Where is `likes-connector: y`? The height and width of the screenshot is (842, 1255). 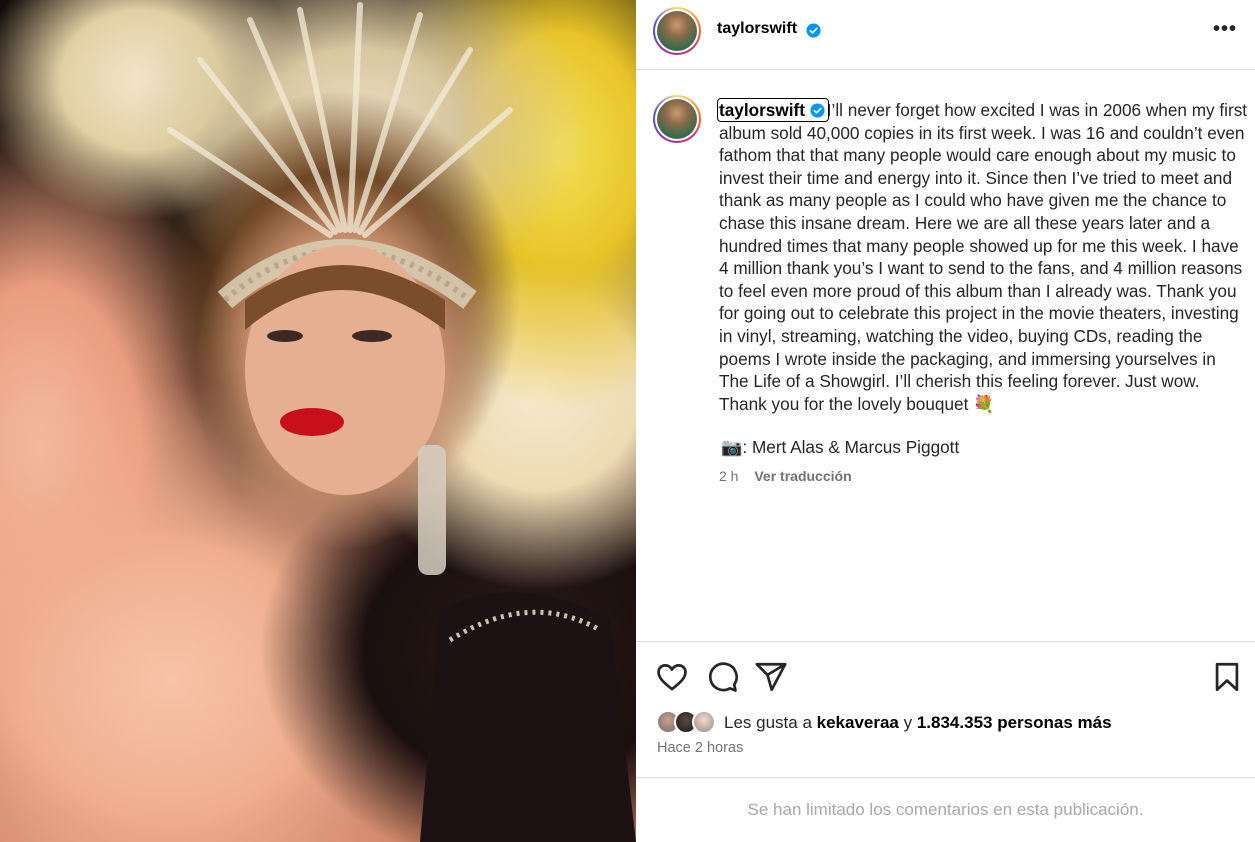 likes-connector: y is located at coordinates (907, 722).